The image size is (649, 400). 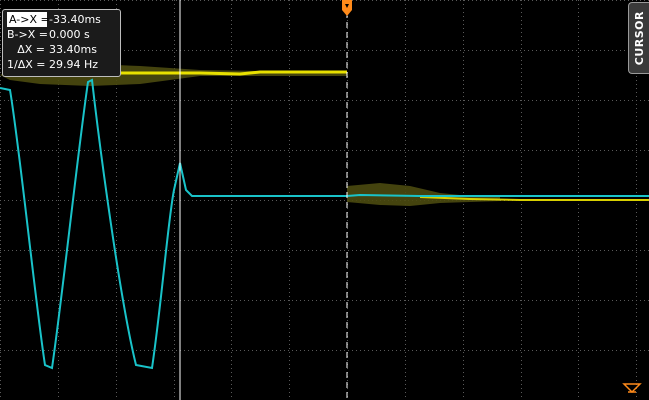 I want to click on readout-value: -33.40ms, so click(x=75, y=19).